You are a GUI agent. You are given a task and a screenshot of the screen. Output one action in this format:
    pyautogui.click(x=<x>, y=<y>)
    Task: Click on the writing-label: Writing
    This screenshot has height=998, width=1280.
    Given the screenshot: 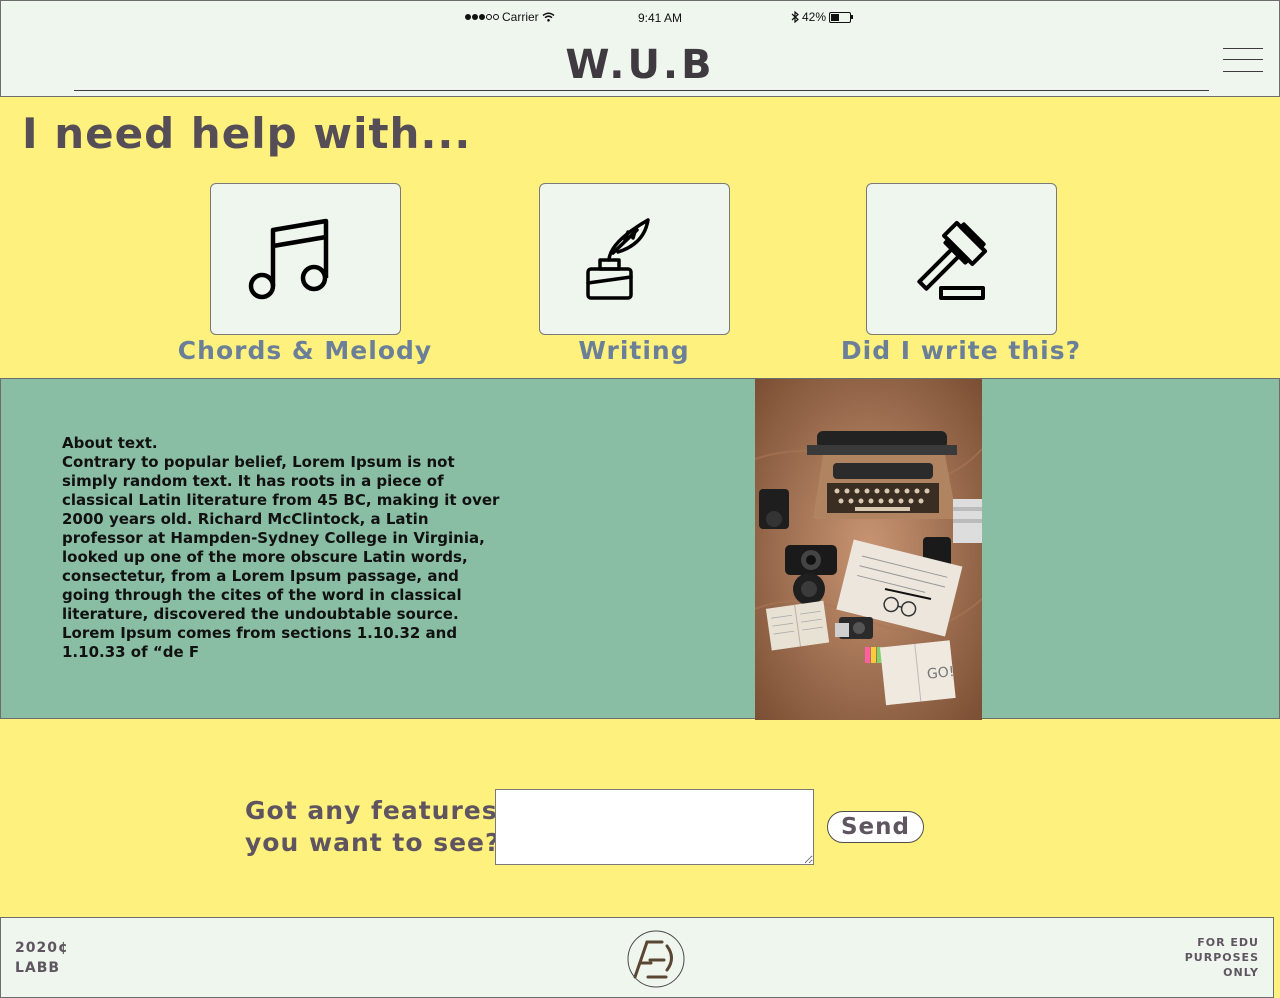 What is the action you would take?
    pyautogui.click(x=634, y=351)
    